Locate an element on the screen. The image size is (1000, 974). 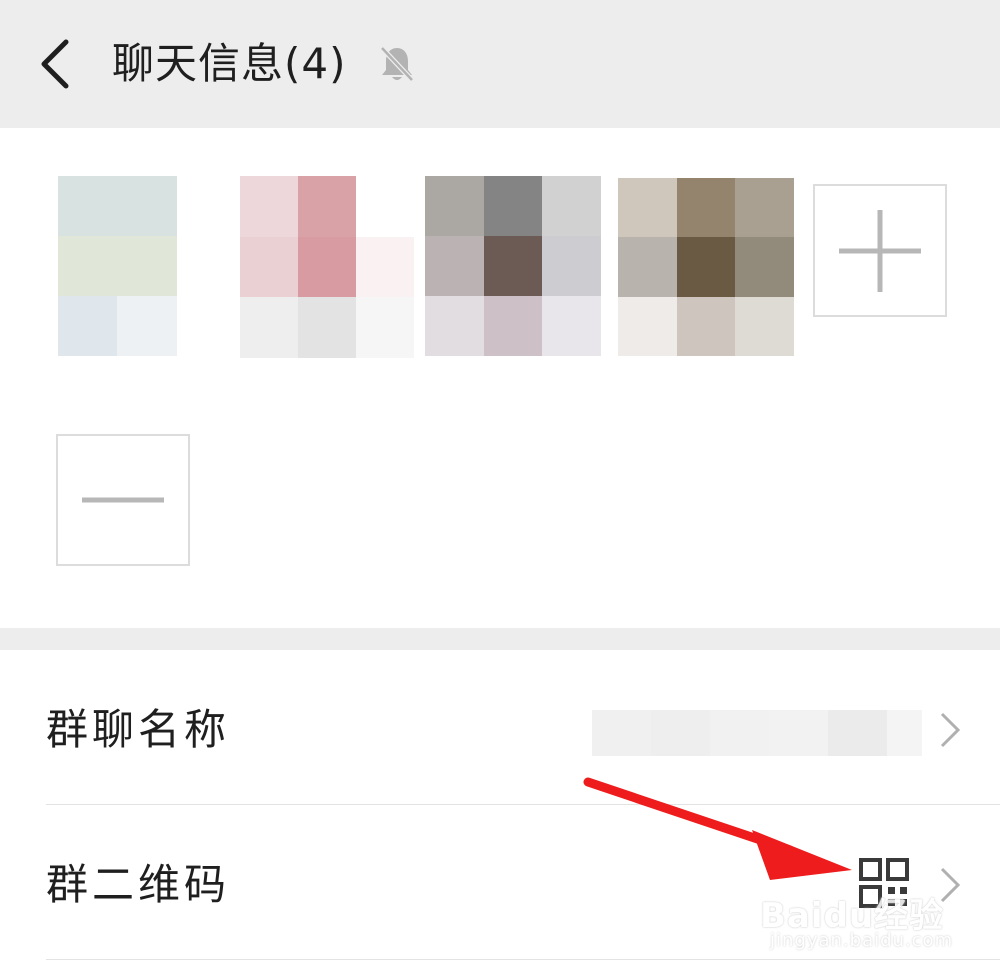
chevron-right-icon is located at coordinates (950, 730).